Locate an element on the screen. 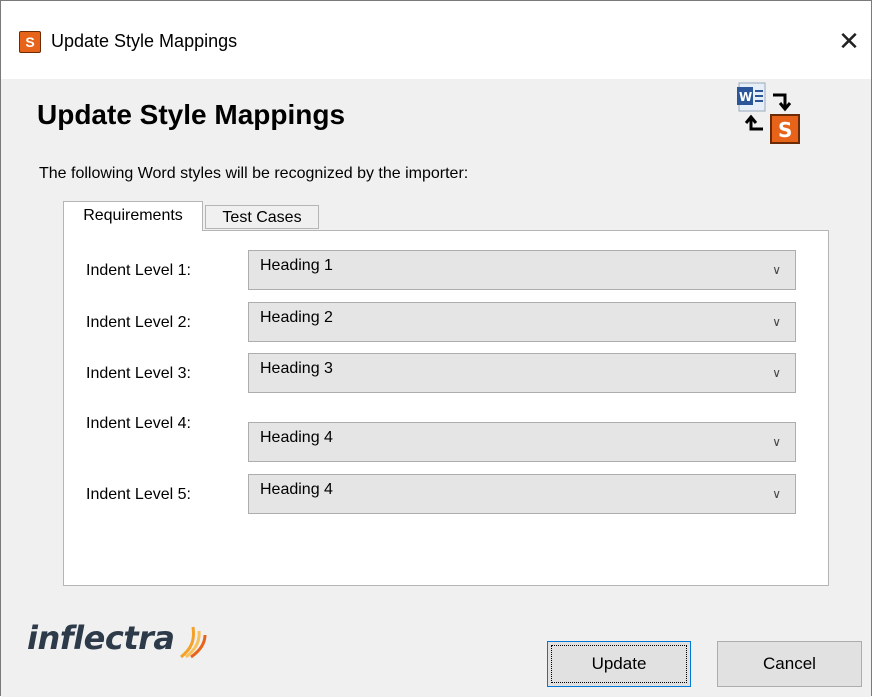 The width and height of the screenshot is (874, 698). close-button: ✕ is located at coordinates (849, 41).